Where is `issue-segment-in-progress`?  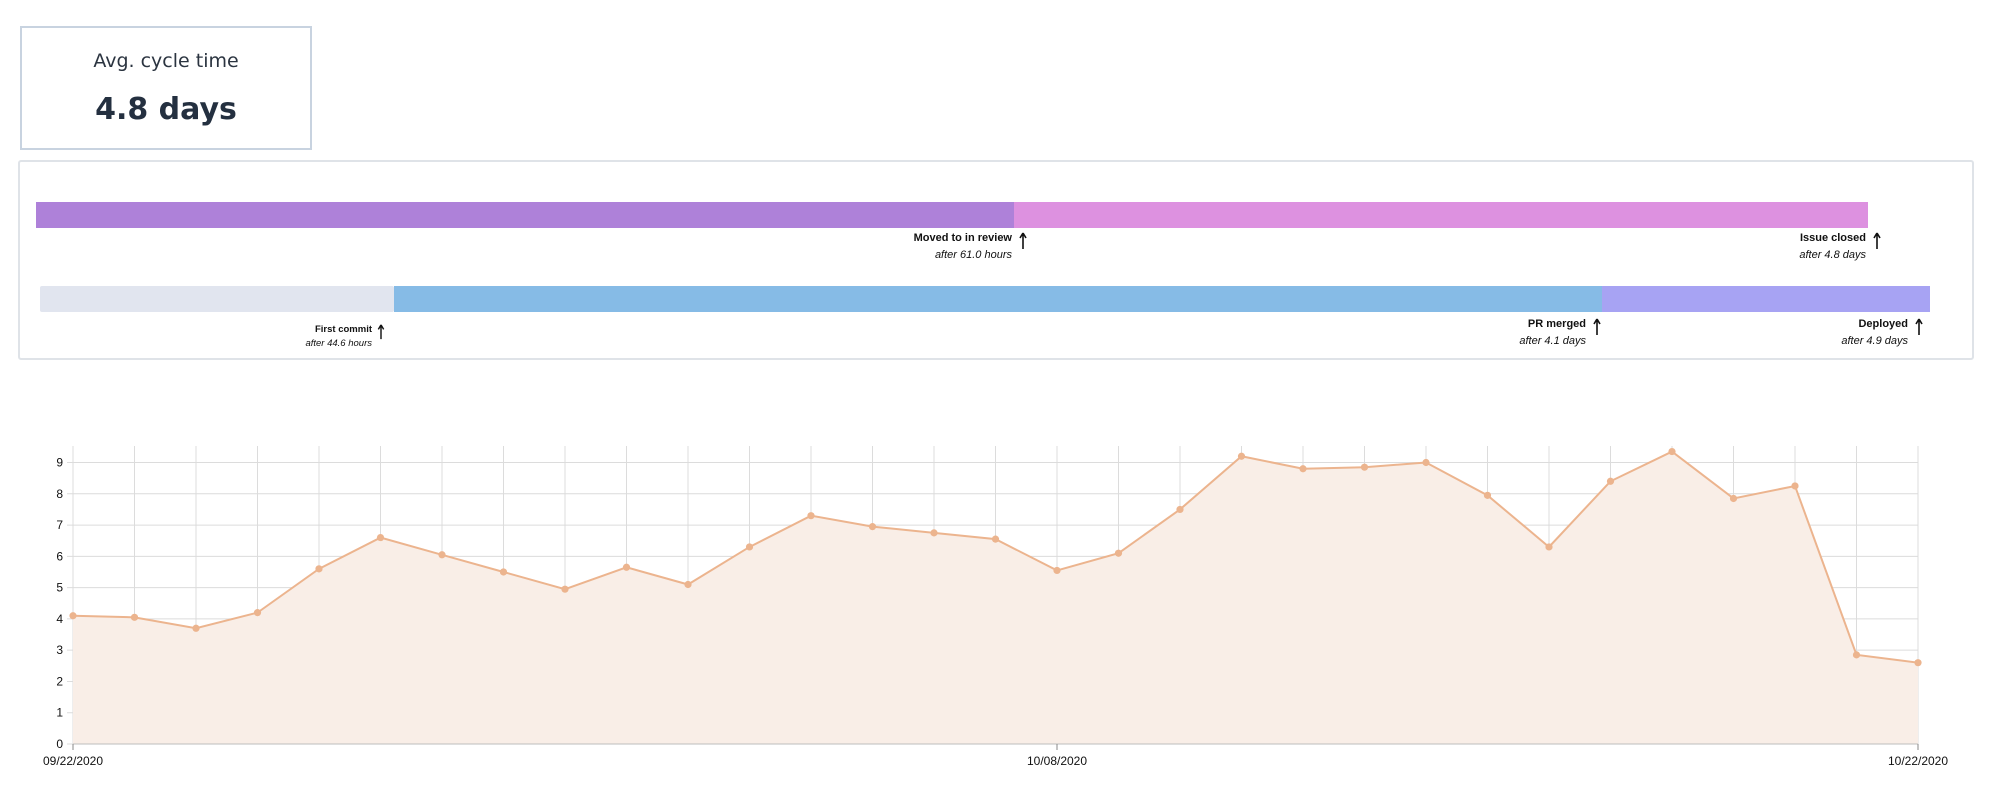
issue-segment-in-progress is located at coordinates (525, 215).